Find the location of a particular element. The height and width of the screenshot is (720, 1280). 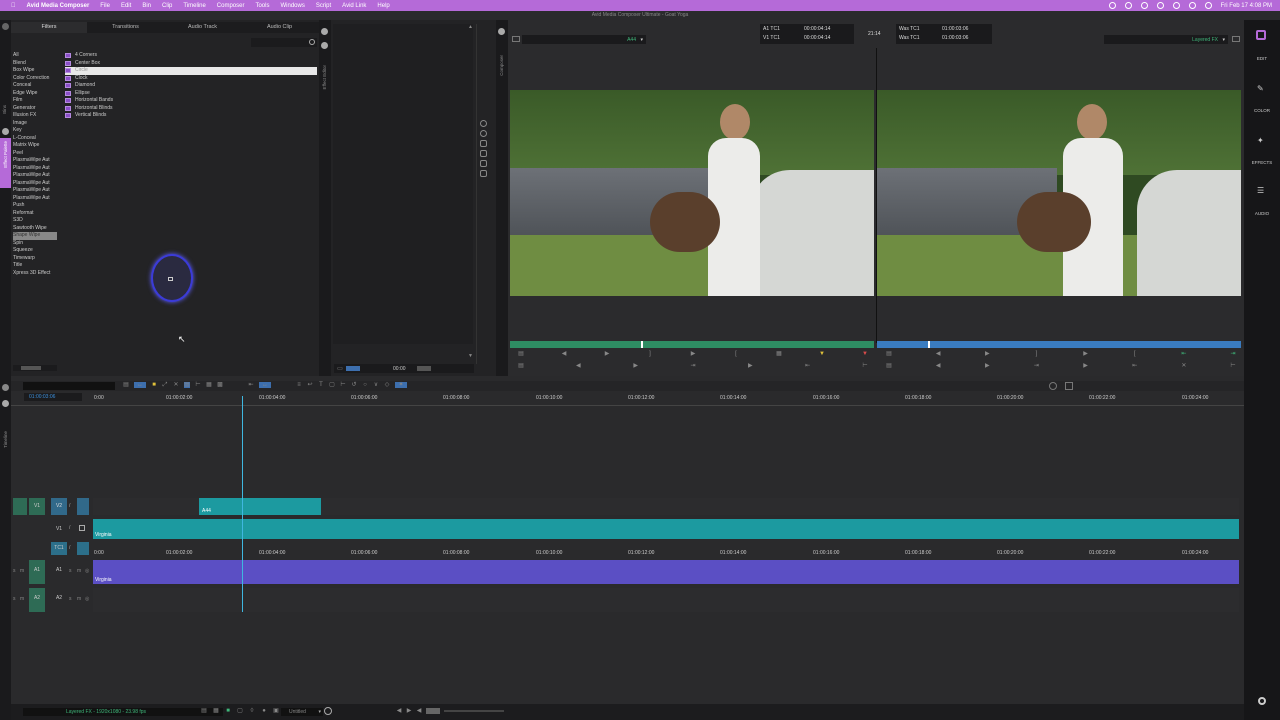

category-item: Generator is located at coordinates (35, 109).